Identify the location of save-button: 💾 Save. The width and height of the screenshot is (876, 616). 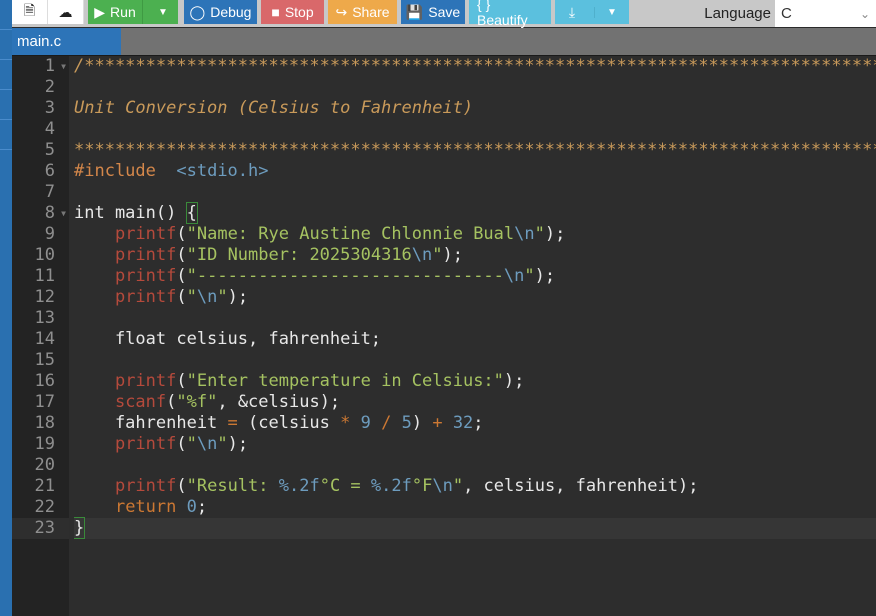
(433, 12).